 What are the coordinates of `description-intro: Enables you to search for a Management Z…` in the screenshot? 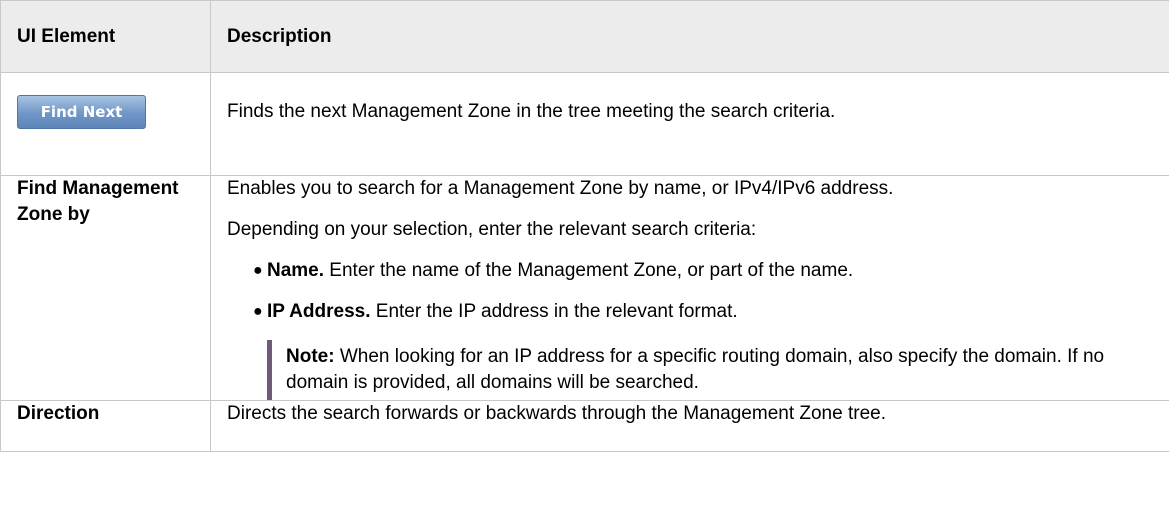 It's located at (560, 188).